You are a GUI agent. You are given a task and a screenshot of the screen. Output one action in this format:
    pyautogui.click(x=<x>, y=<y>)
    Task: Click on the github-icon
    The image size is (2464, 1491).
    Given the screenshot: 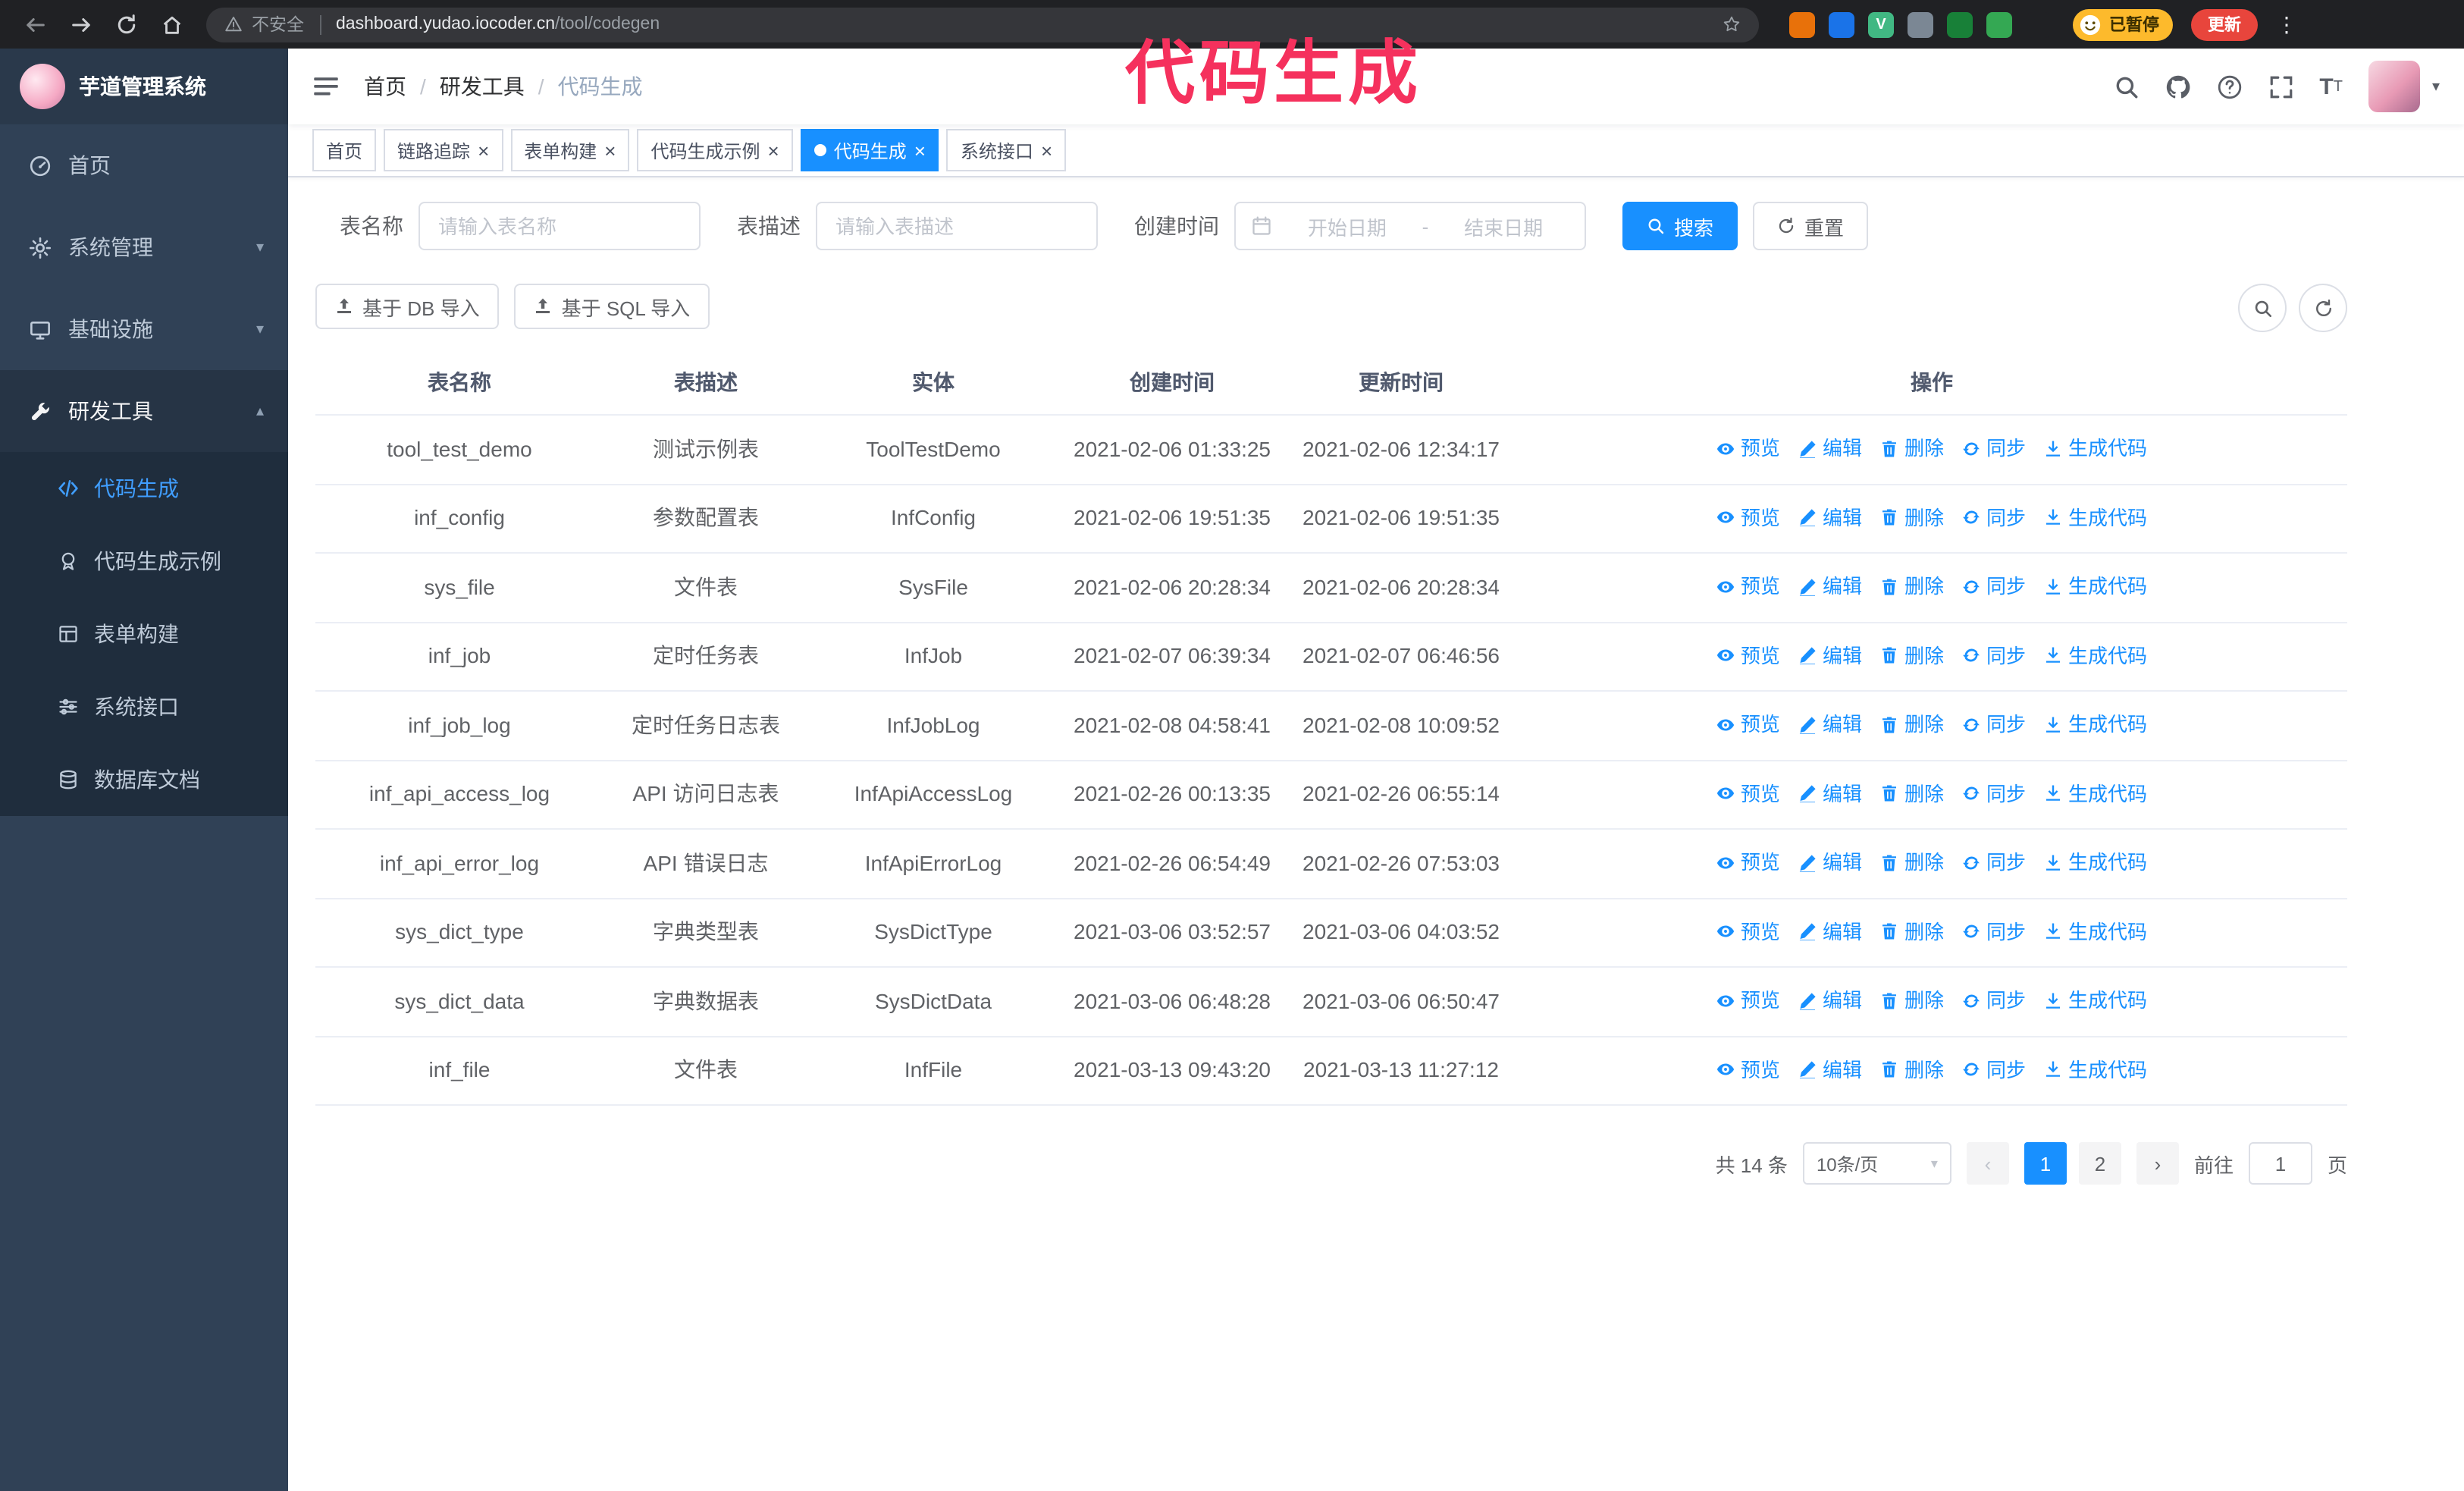 What is the action you would take?
    pyautogui.click(x=2177, y=86)
    